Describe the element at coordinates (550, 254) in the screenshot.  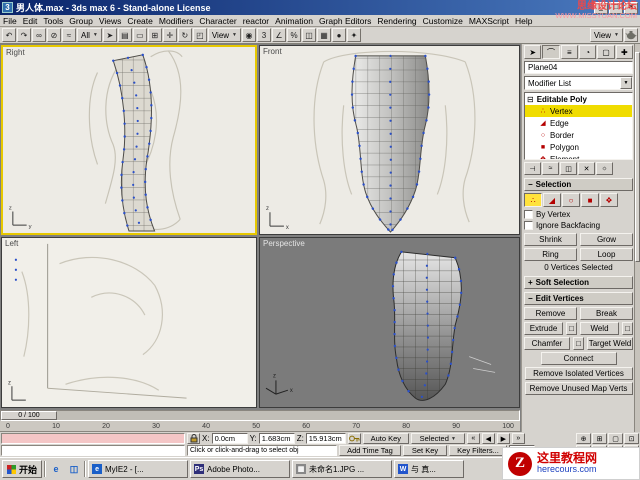
I see `ring-button: Ring` at that location.